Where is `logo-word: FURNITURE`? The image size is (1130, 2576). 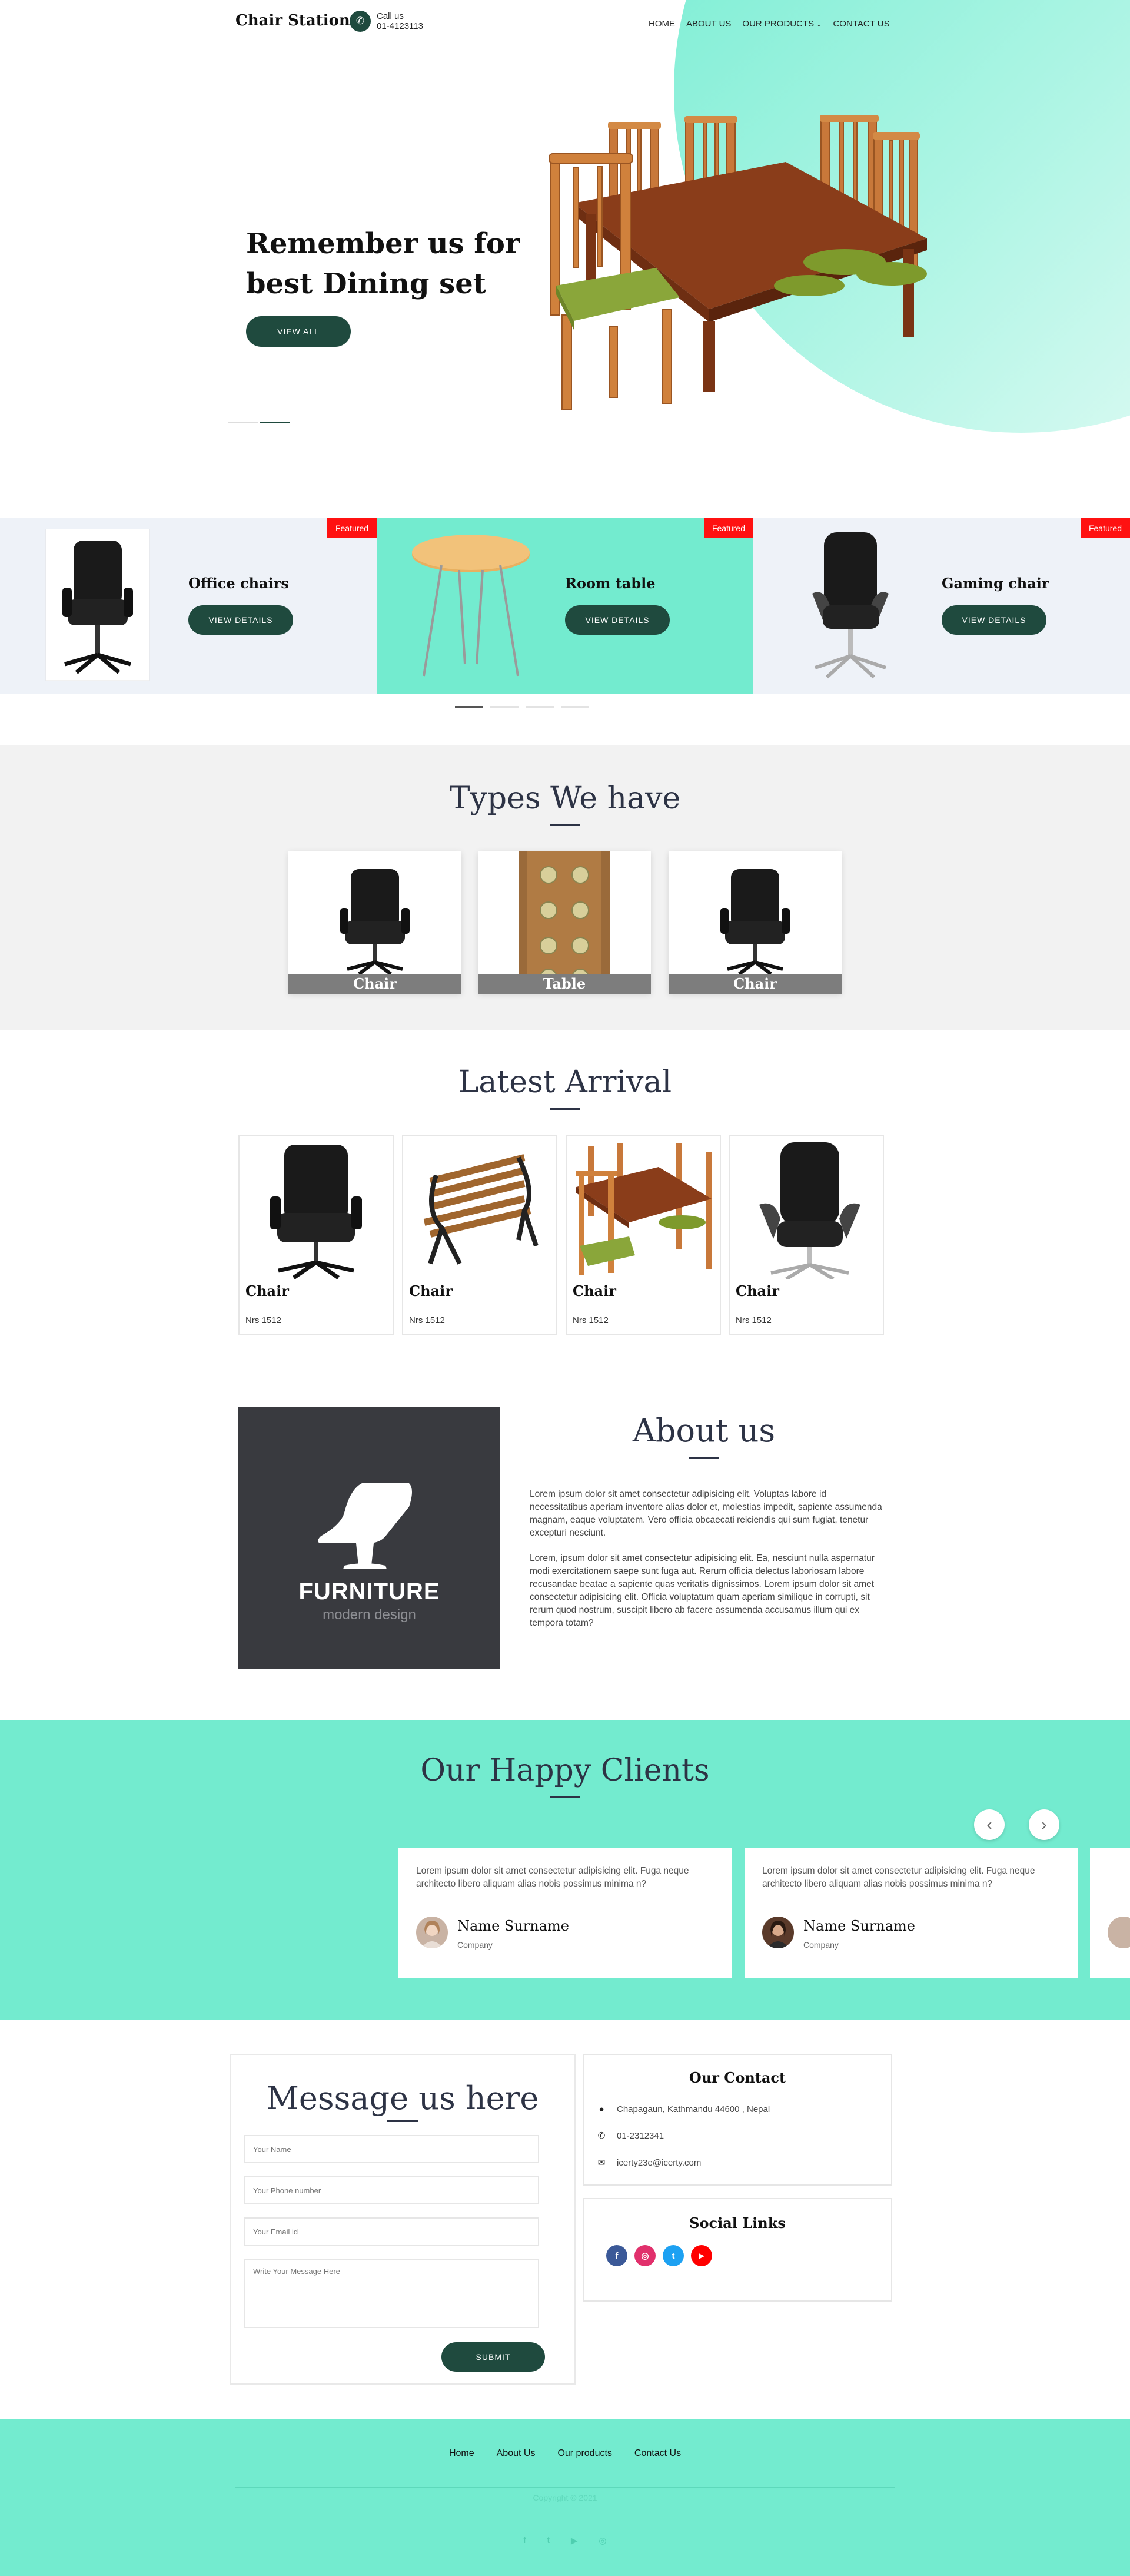 logo-word: FURNITURE is located at coordinates (369, 1591).